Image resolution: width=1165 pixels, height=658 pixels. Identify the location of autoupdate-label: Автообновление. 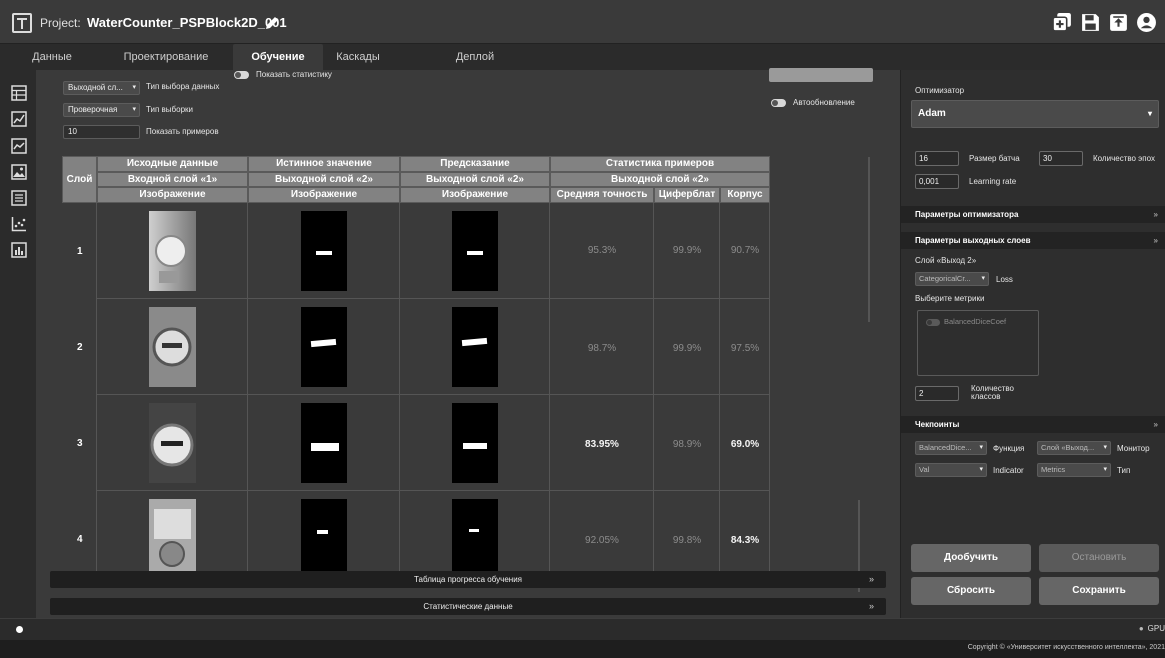
(824, 102).